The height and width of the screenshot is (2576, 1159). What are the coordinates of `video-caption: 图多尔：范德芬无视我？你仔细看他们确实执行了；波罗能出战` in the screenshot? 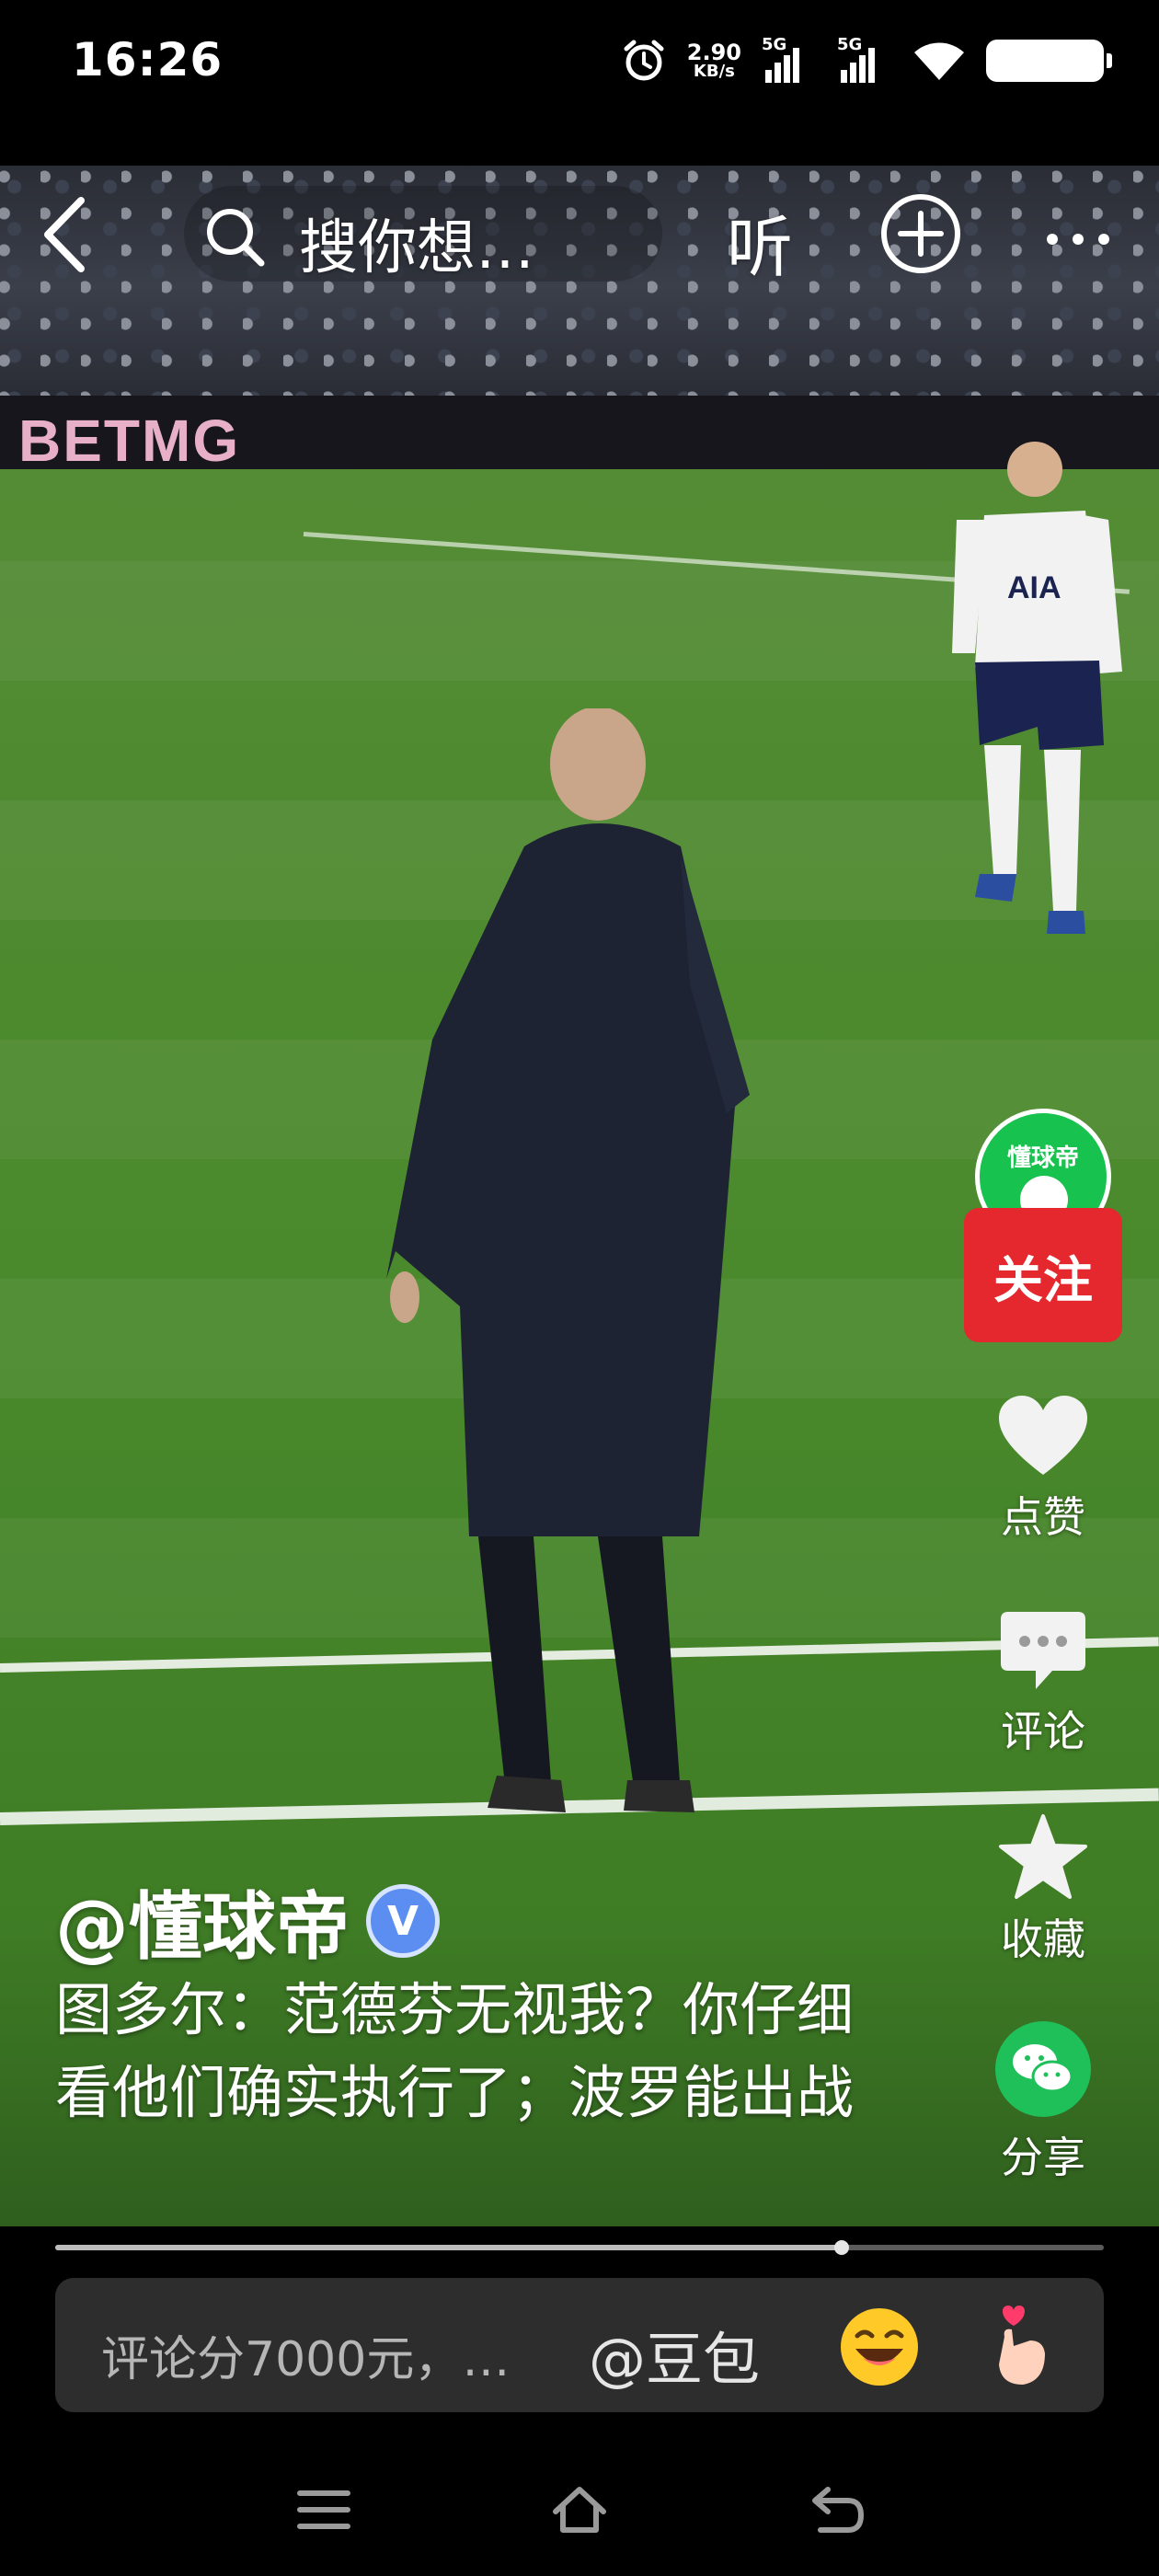 It's located at (469, 2051).